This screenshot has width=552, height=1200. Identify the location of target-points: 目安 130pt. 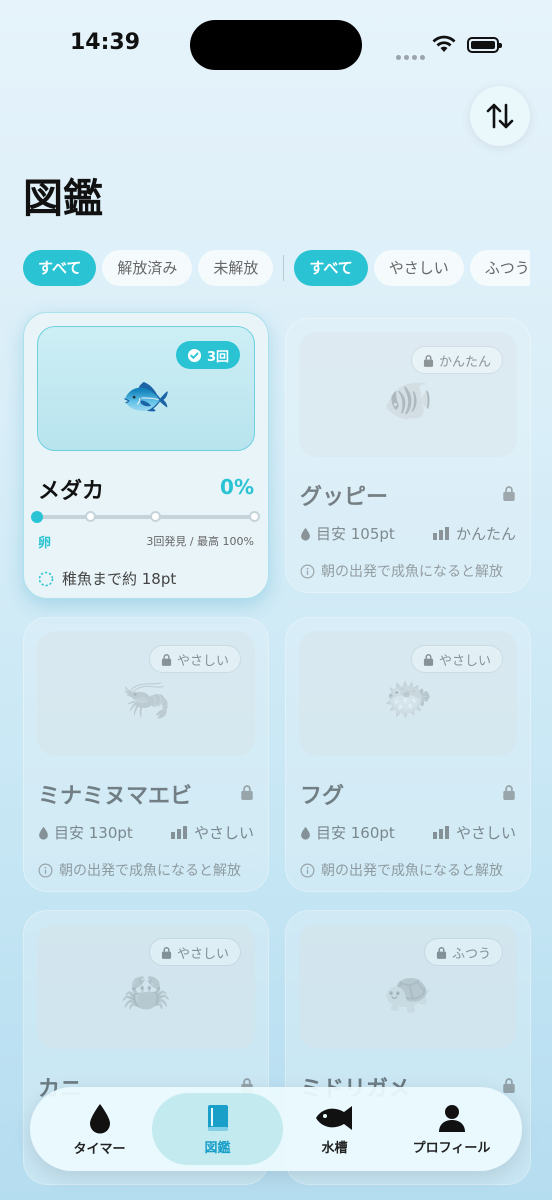
(93, 833).